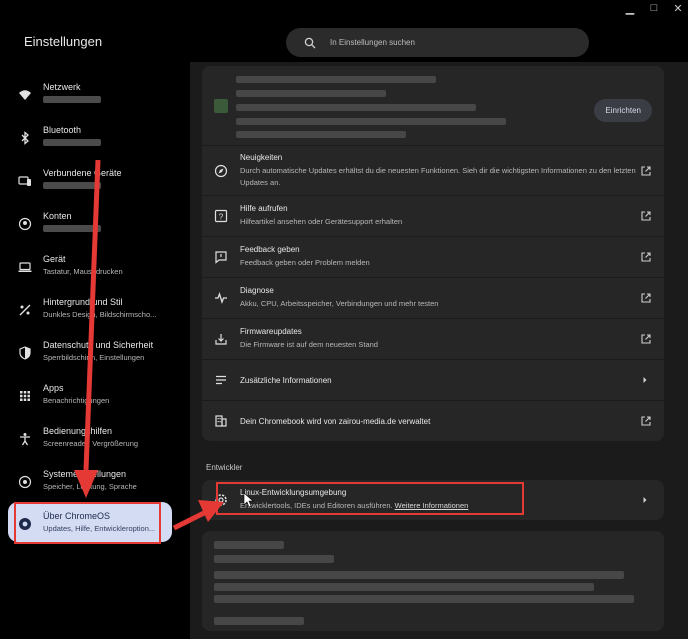 The width and height of the screenshot is (688, 639). I want to click on arrow-right, so click(190, 520).